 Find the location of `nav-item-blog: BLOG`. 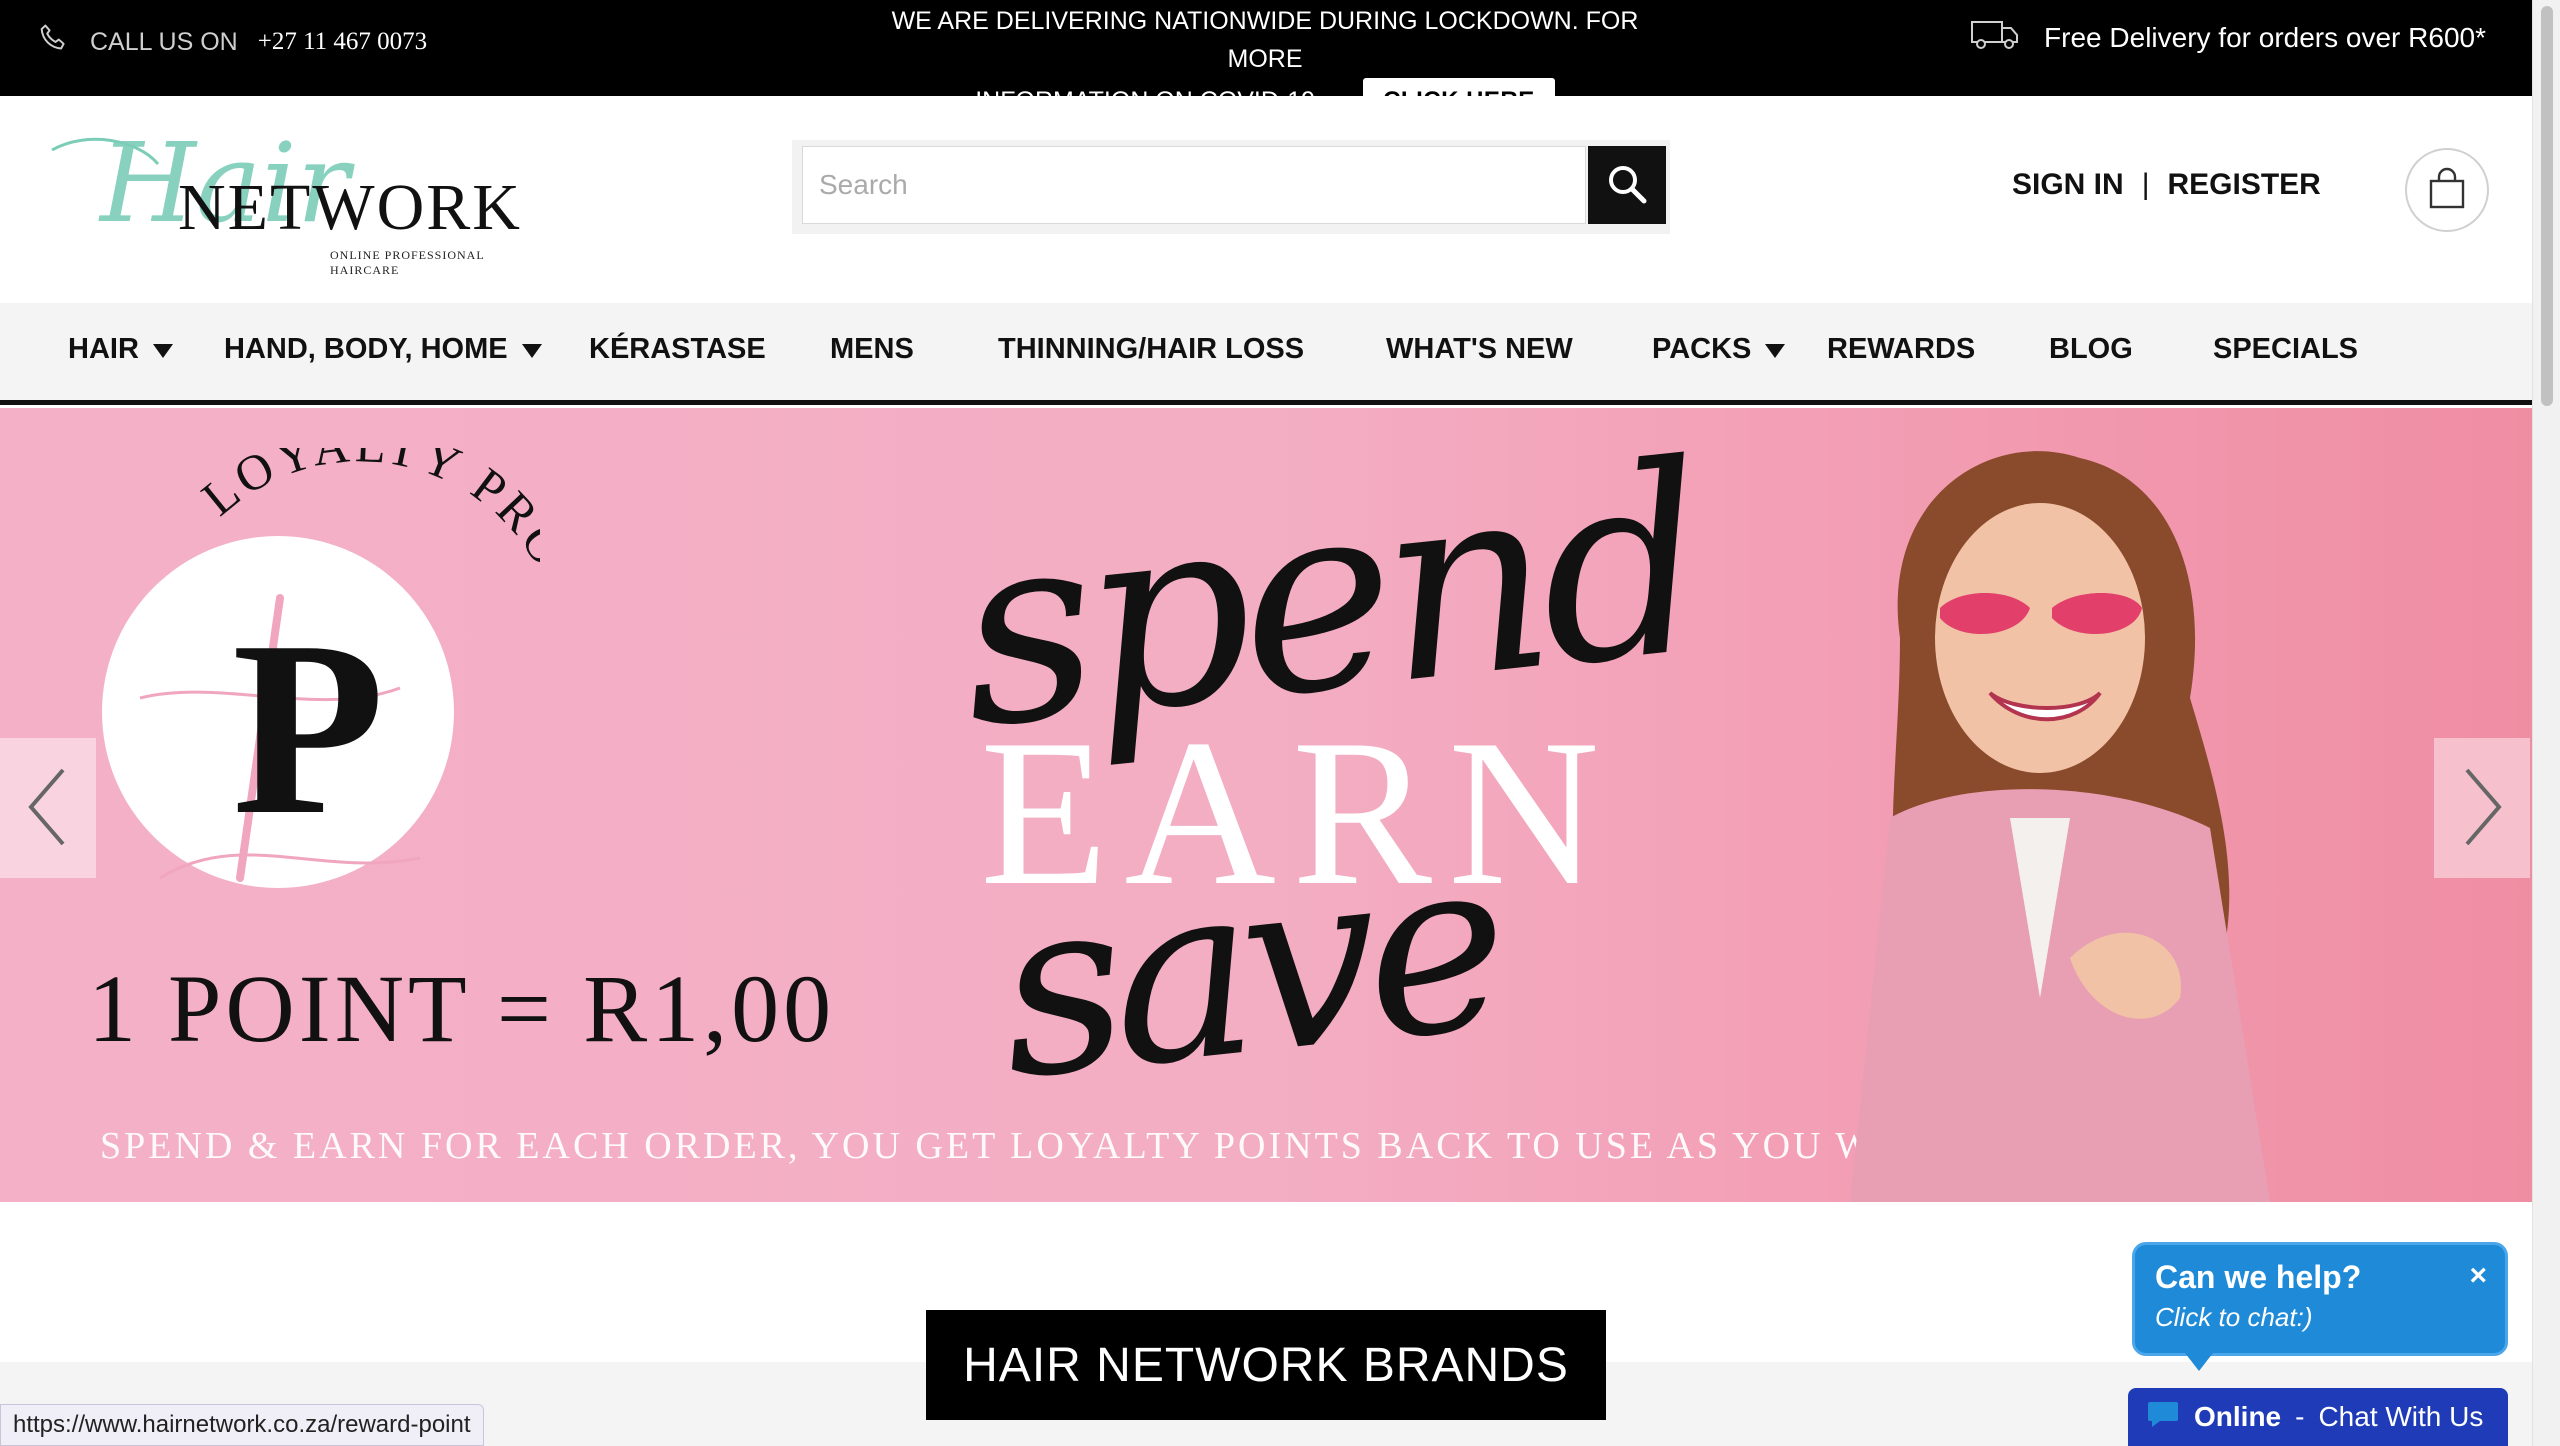

nav-item-blog: BLOG is located at coordinates (2091, 349).